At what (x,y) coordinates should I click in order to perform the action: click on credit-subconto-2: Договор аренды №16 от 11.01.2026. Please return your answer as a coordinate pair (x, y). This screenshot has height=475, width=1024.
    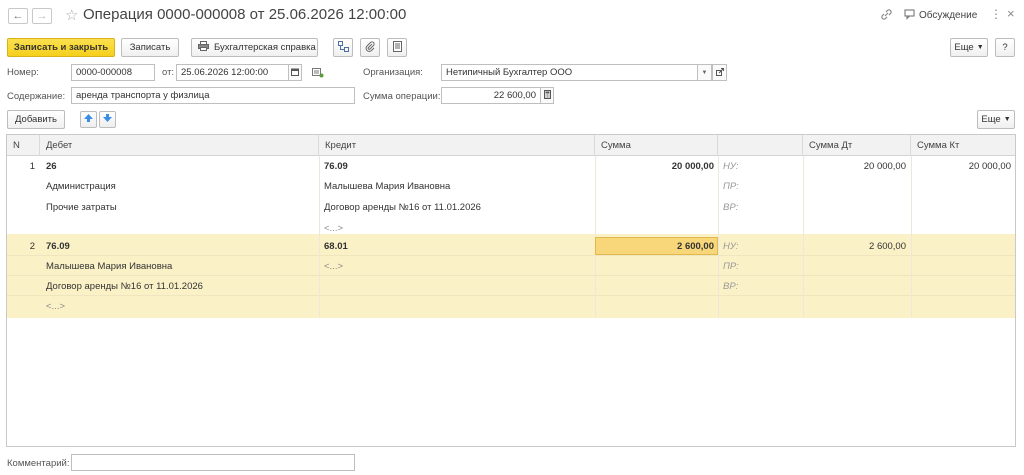
    Looking at the image, I should click on (402, 207).